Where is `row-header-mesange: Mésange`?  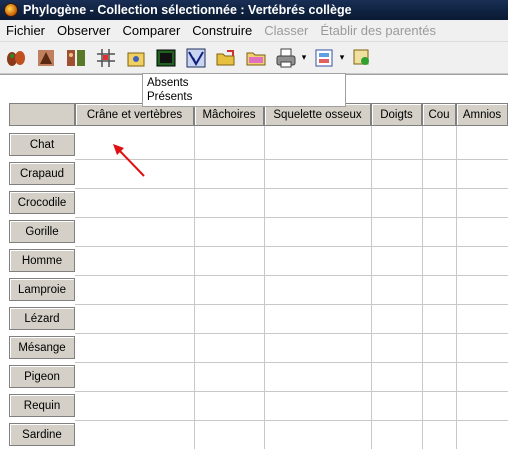
row-header-mesange: Mésange is located at coordinates (42, 347).